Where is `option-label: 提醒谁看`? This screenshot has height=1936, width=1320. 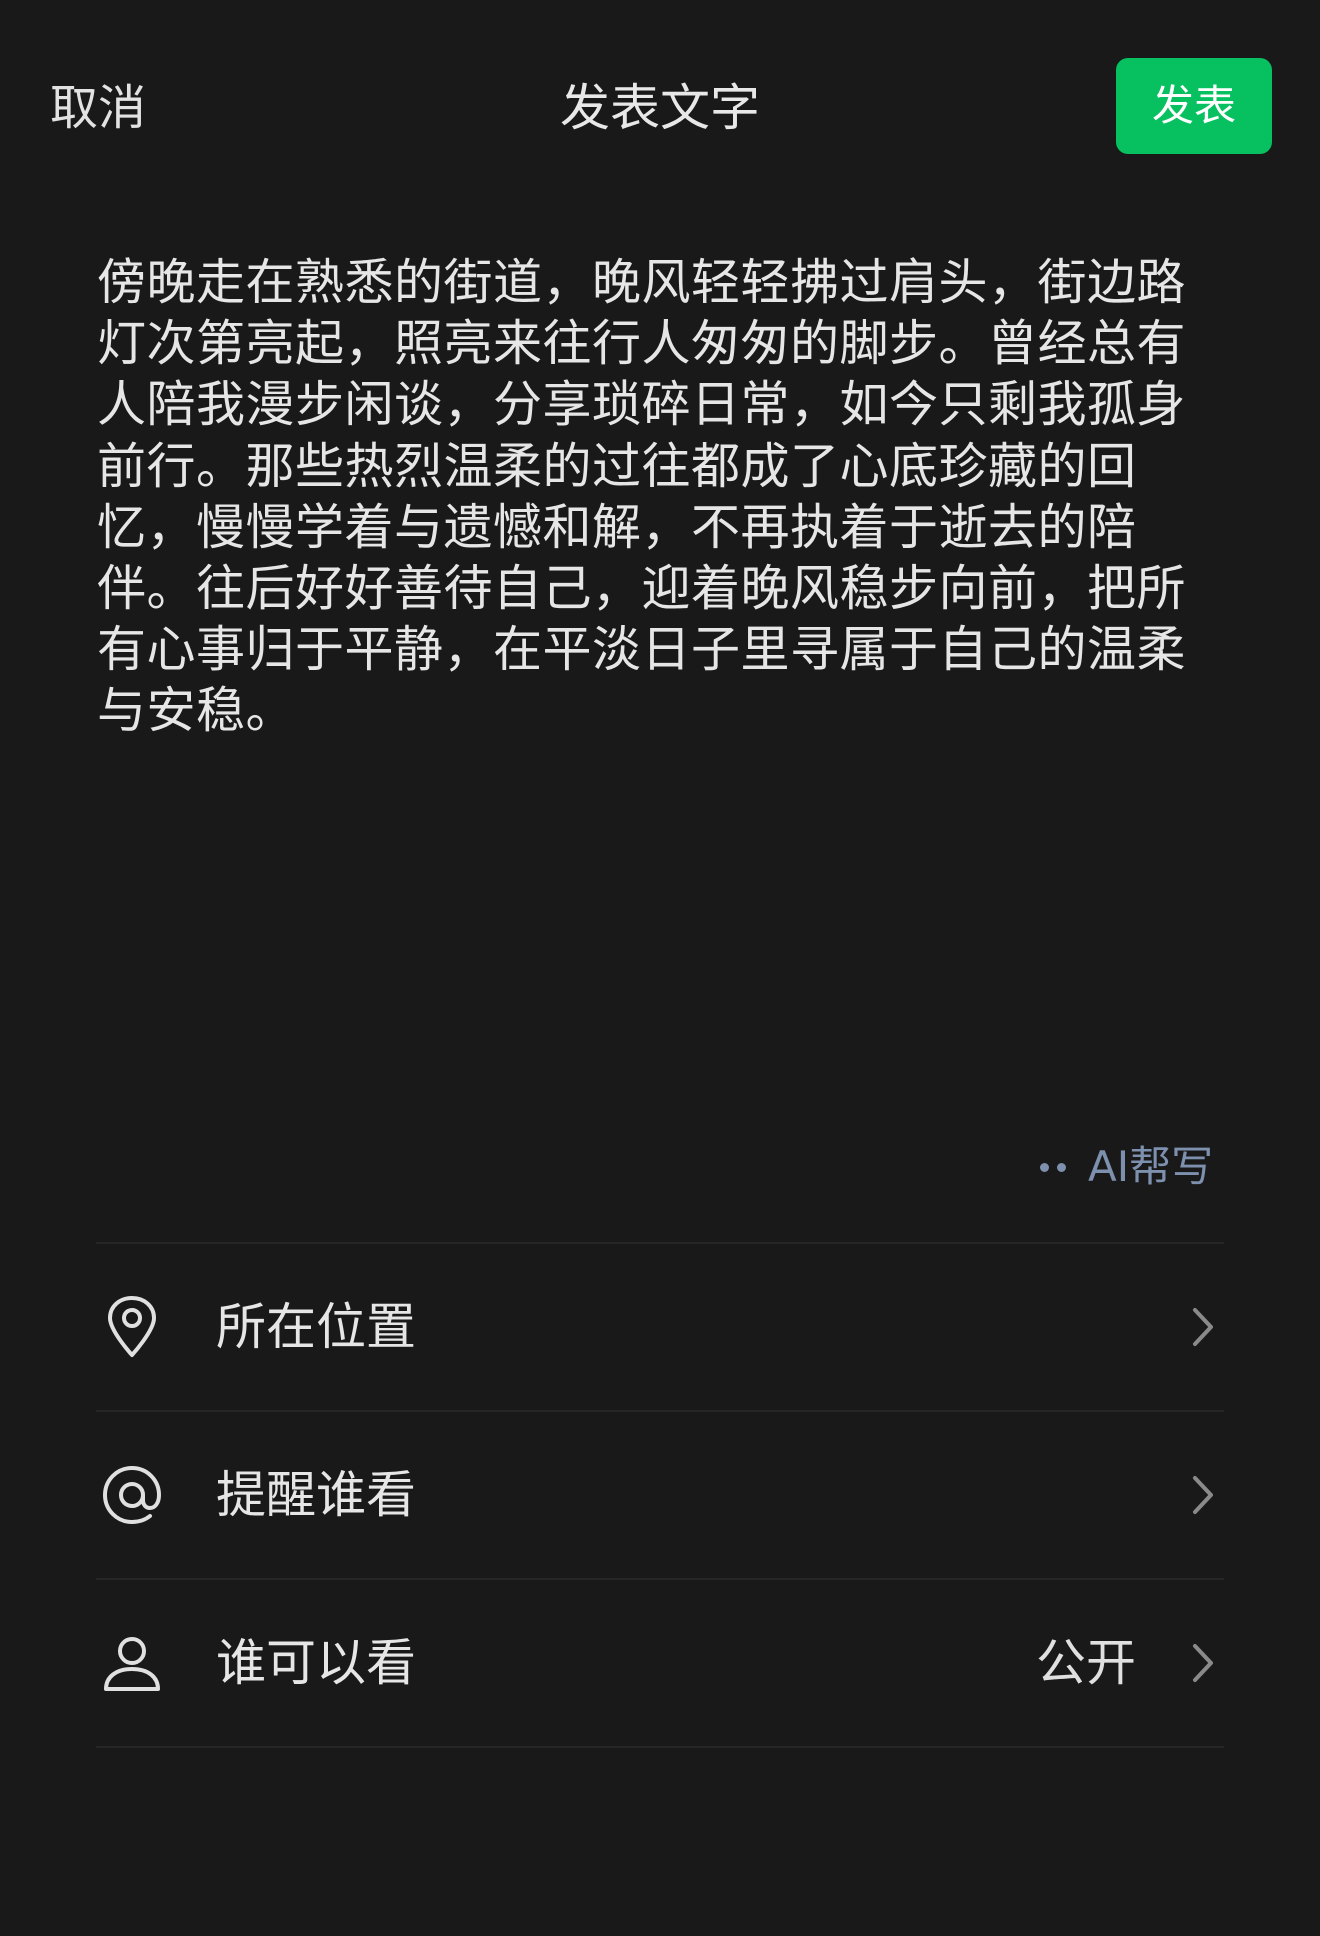 option-label: 提醒谁看 is located at coordinates (316, 1495).